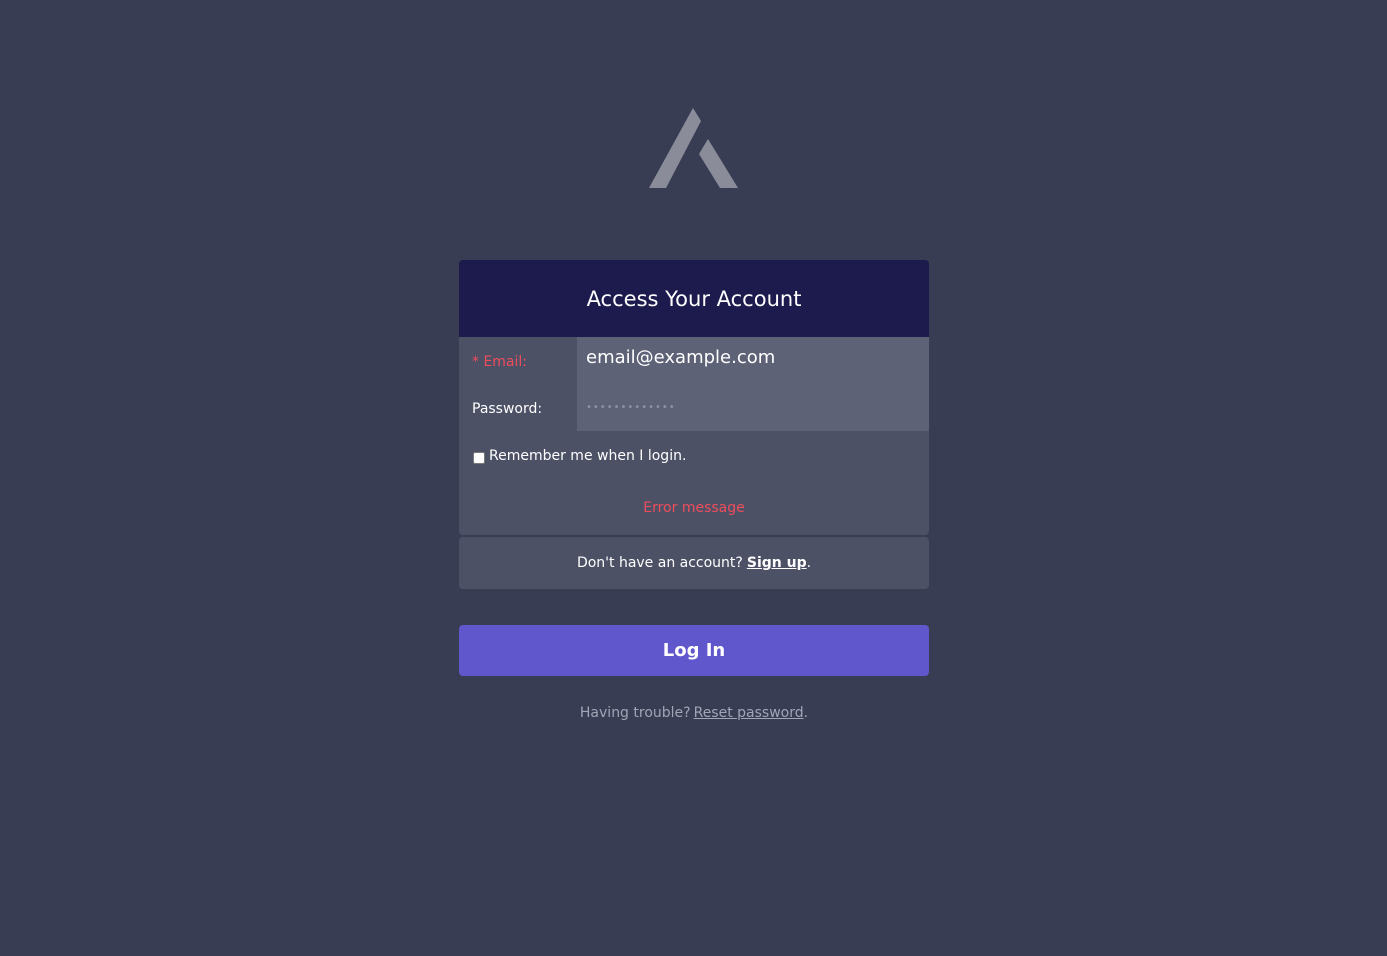 This screenshot has width=1387, height=956. I want to click on login-options: Remember me when I login. Error message, so click(694, 483).